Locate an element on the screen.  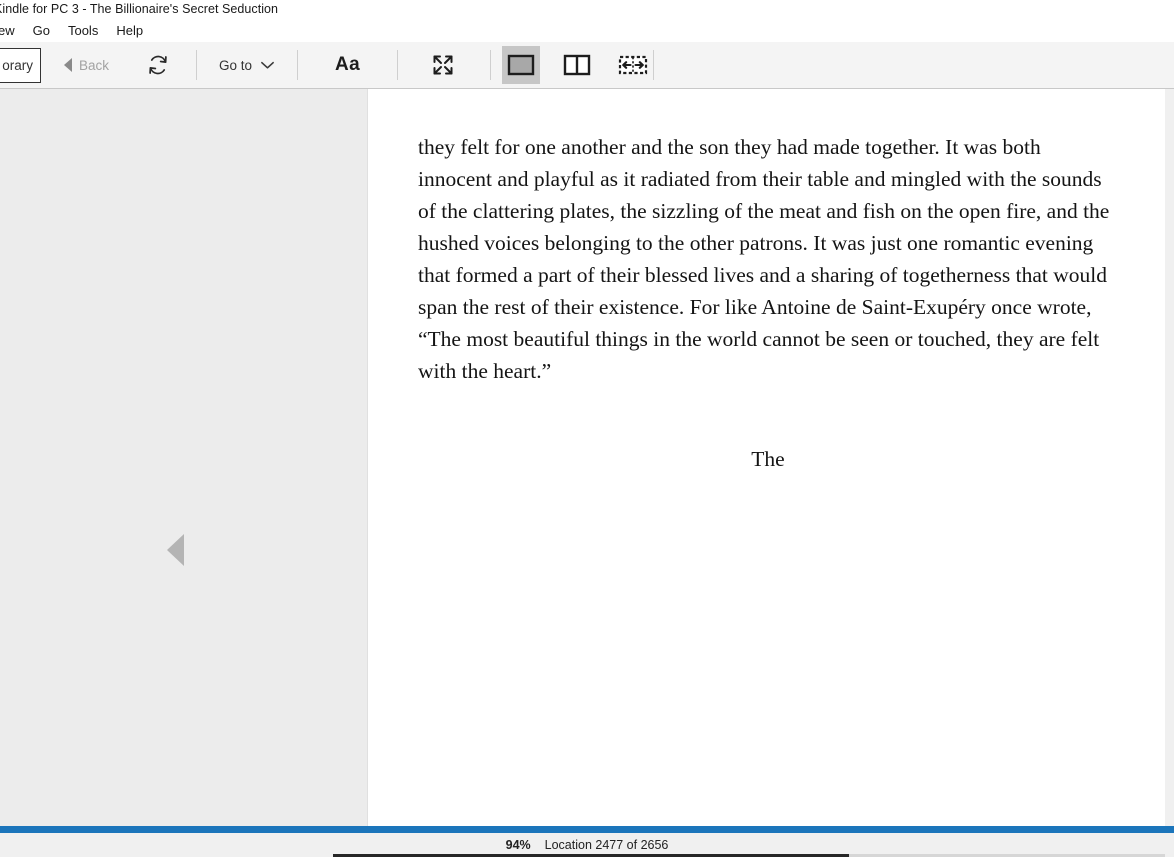
goto-button-label: Go to is located at coordinates (236, 65).